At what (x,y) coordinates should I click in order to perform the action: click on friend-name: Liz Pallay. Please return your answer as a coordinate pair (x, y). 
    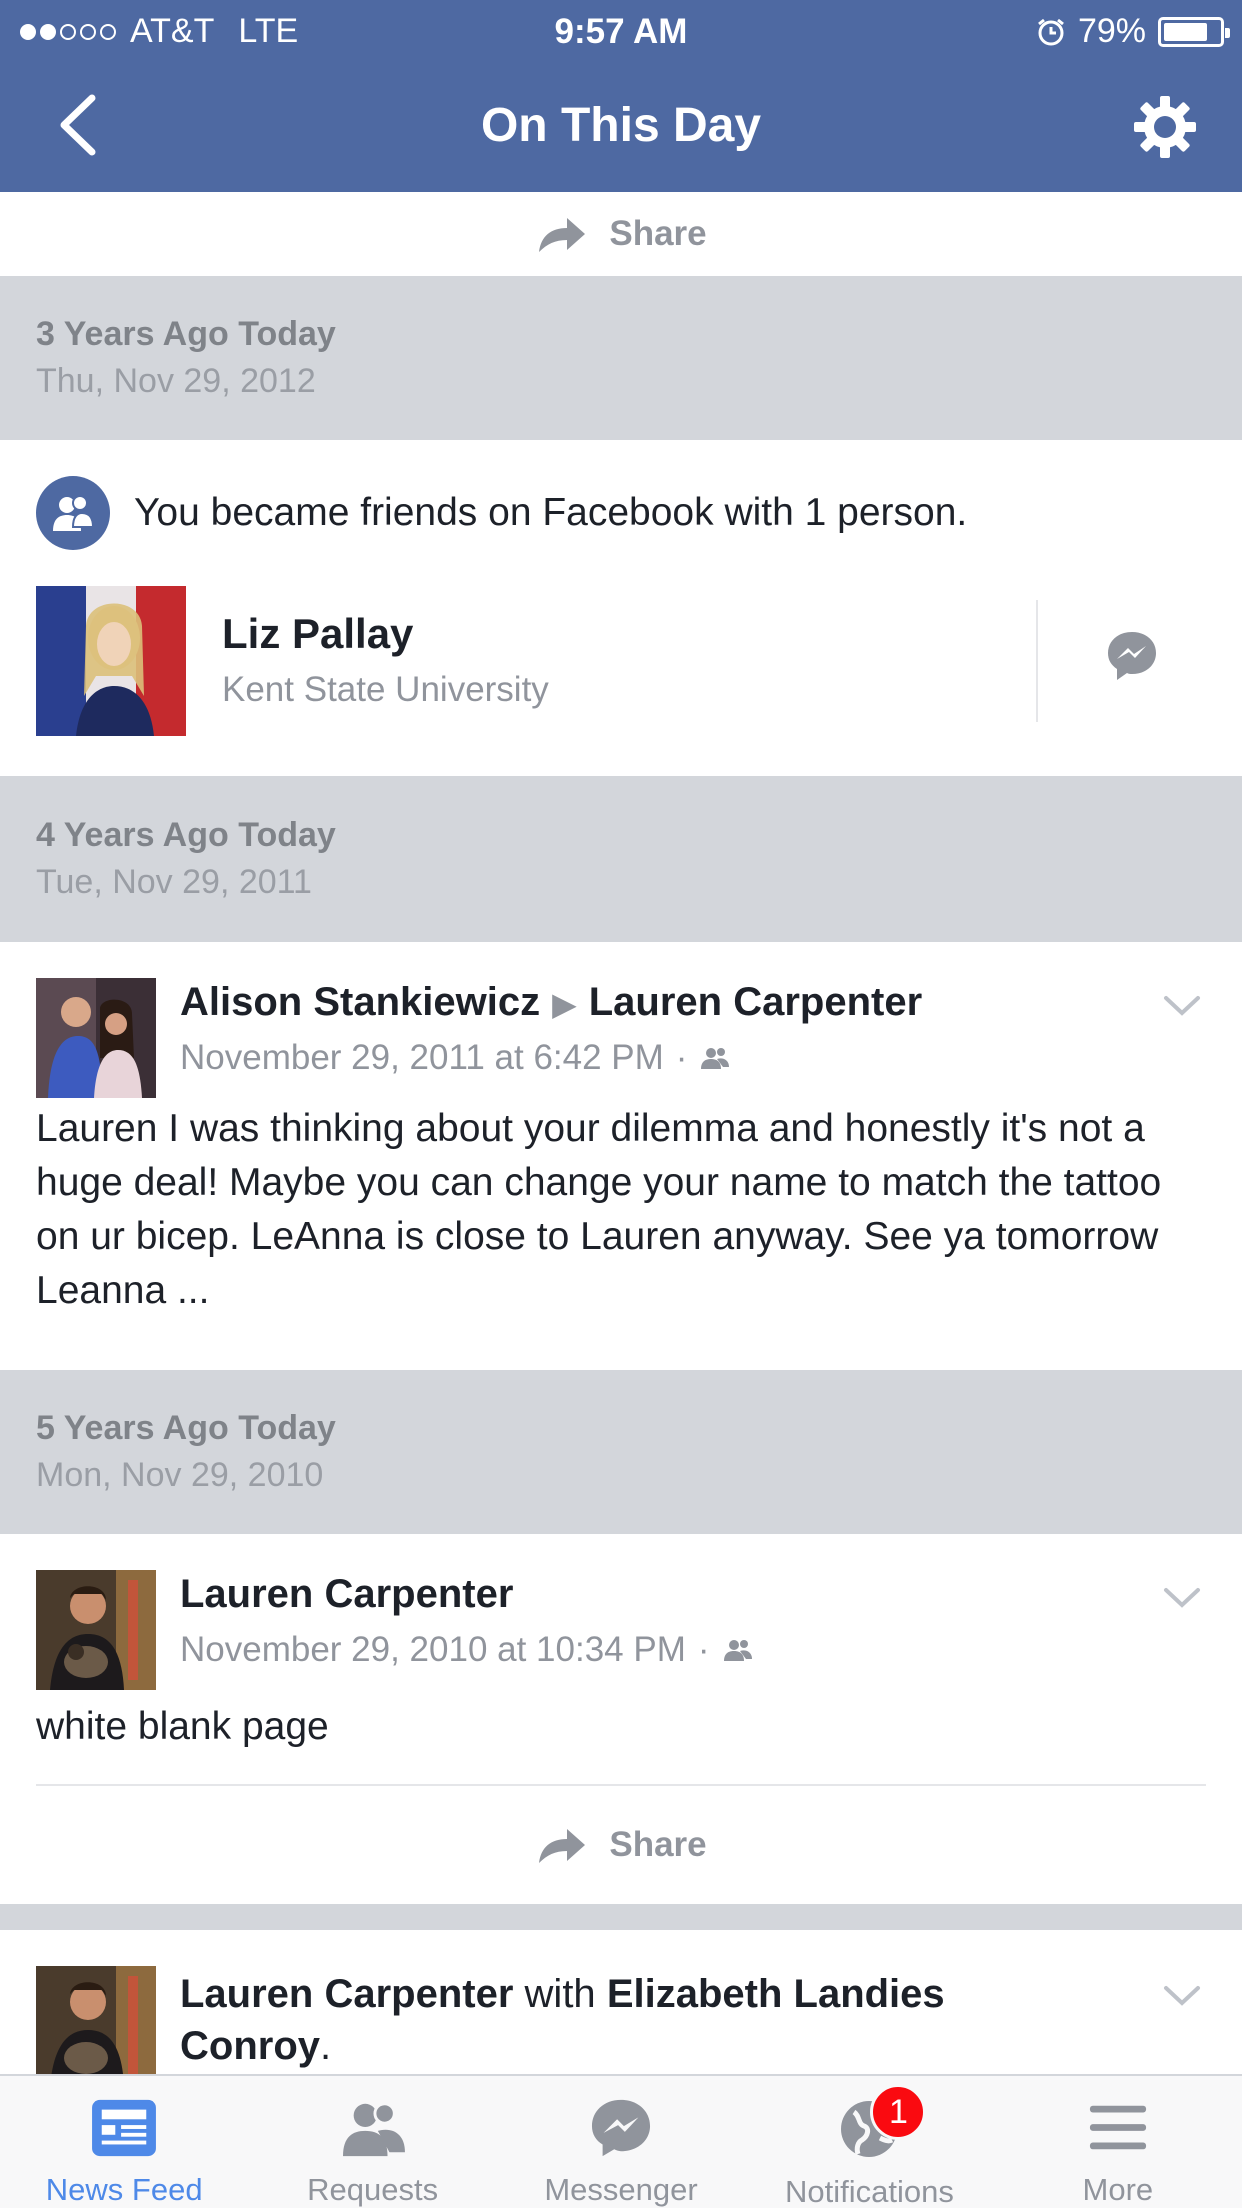
    Looking at the image, I should click on (317, 634).